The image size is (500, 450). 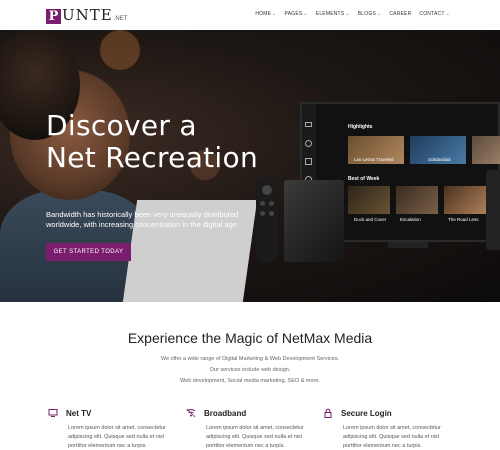 What do you see at coordinates (308, 124) in the screenshot?
I see `tv-icon` at bounding box center [308, 124].